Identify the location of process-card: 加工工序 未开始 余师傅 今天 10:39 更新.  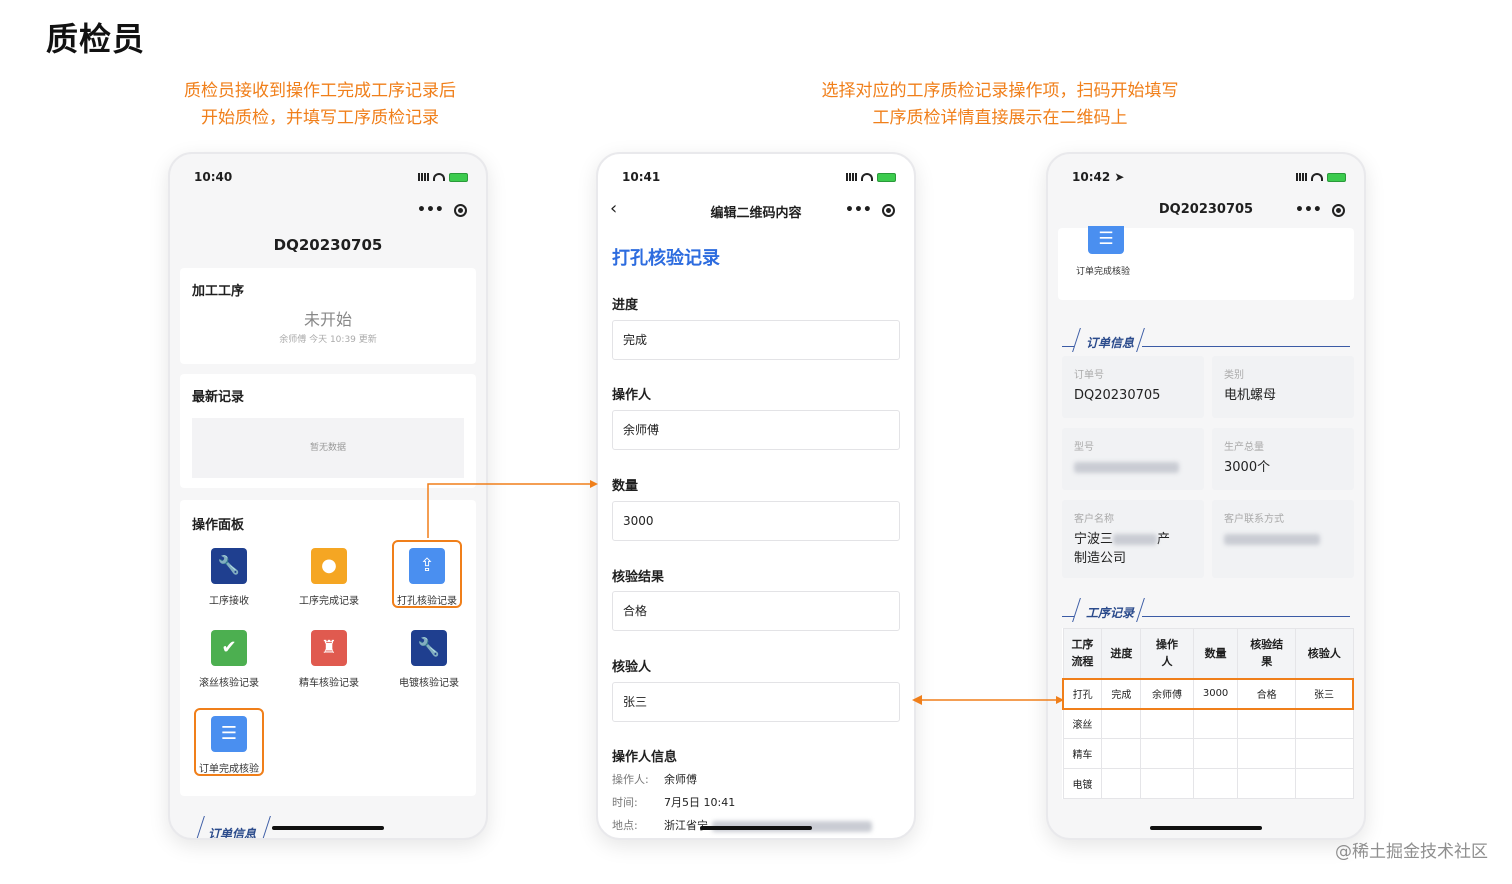
(328, 316).